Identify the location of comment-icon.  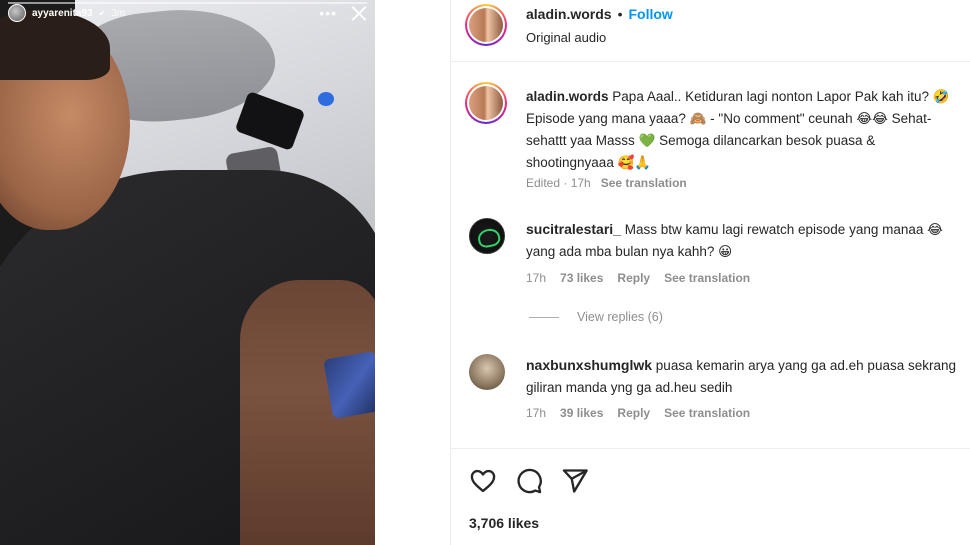
(529, 481).